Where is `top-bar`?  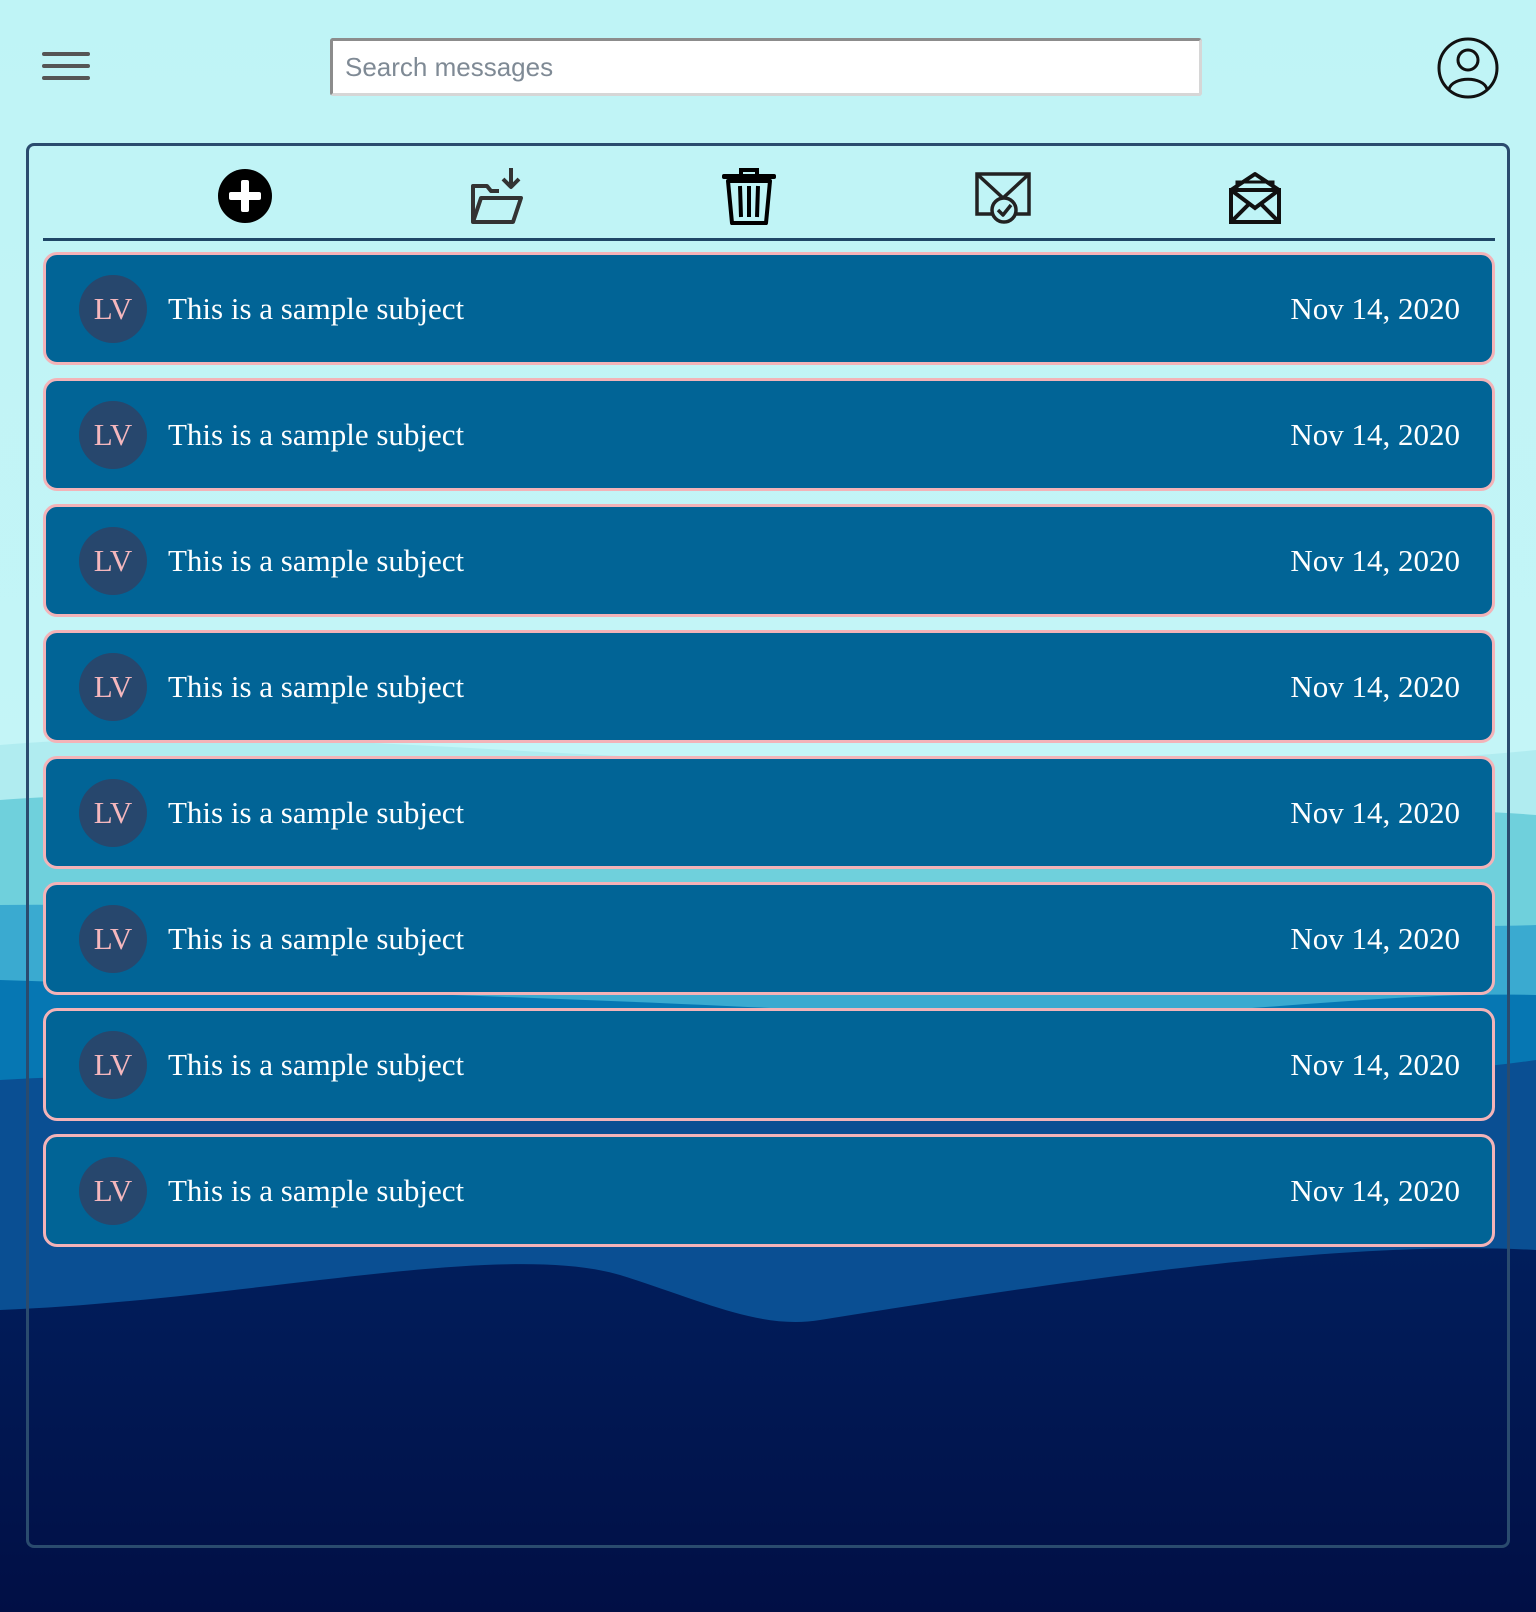
top-bar is located at coordinates (768, 65).